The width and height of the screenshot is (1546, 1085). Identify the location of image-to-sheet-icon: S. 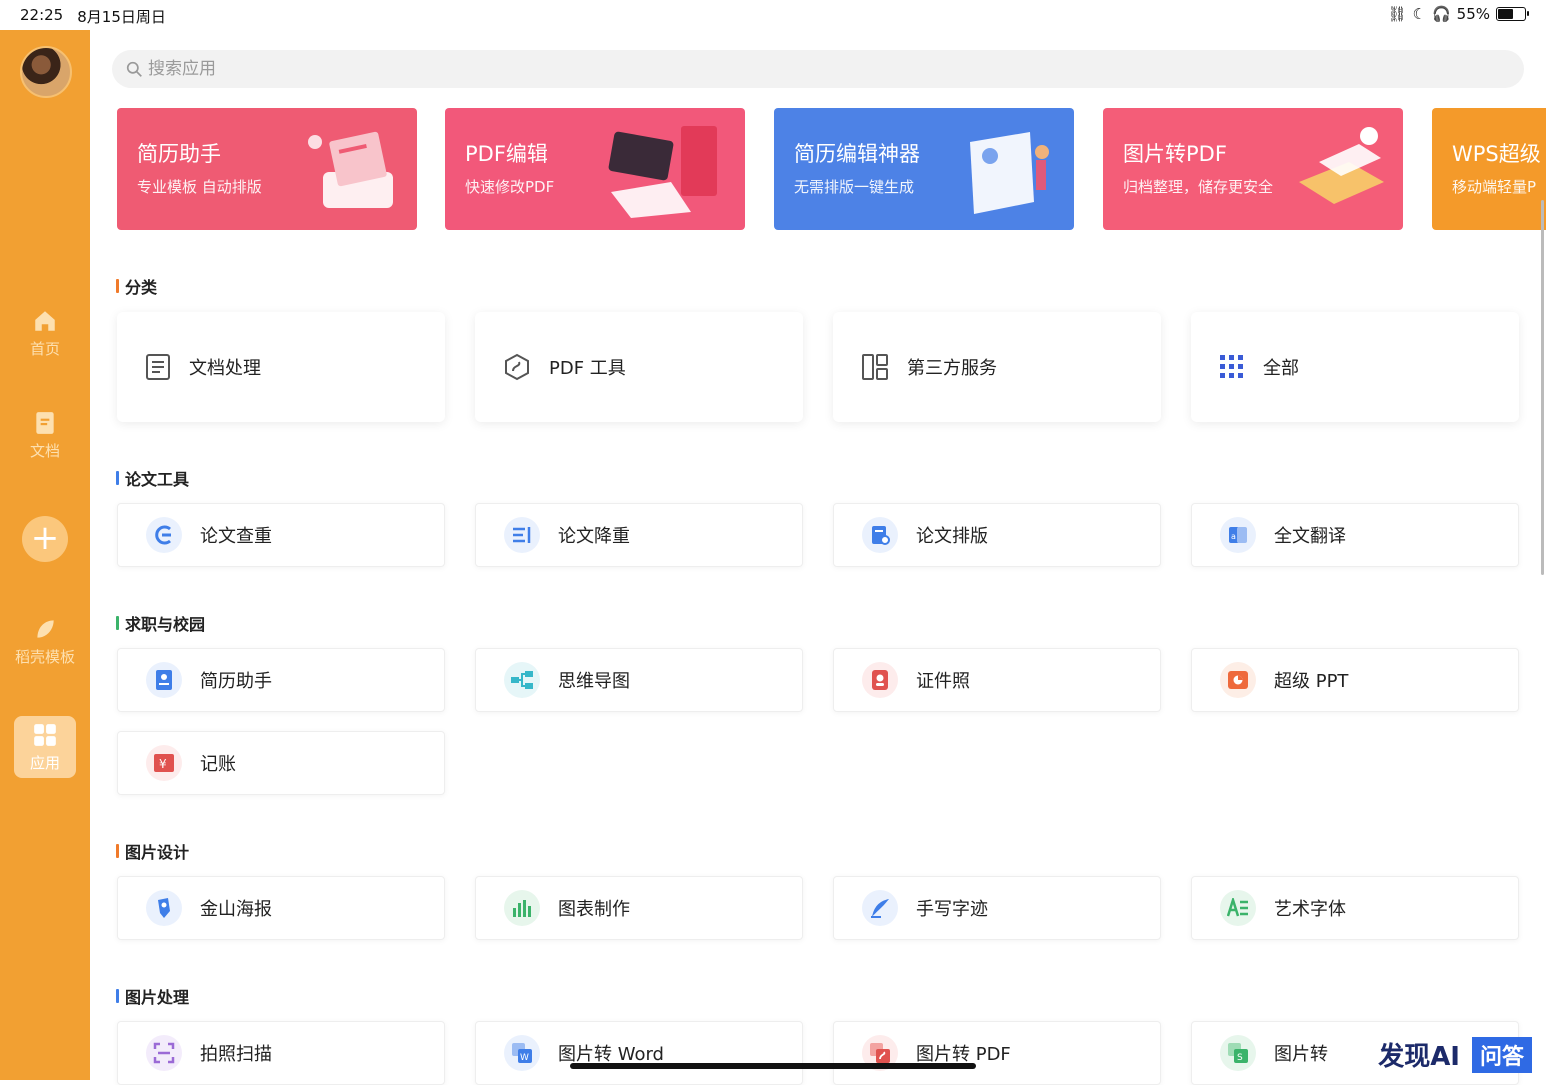
(1238, 1053).